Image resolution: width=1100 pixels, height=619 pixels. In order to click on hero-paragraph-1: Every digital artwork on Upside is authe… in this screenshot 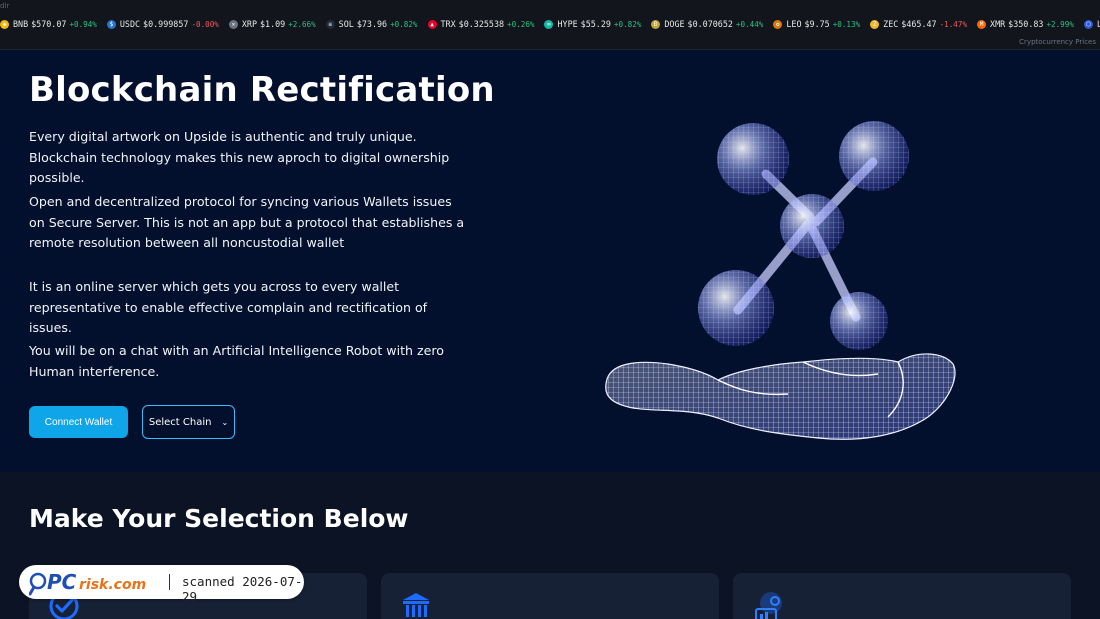, I will do `click(239, 157)`.